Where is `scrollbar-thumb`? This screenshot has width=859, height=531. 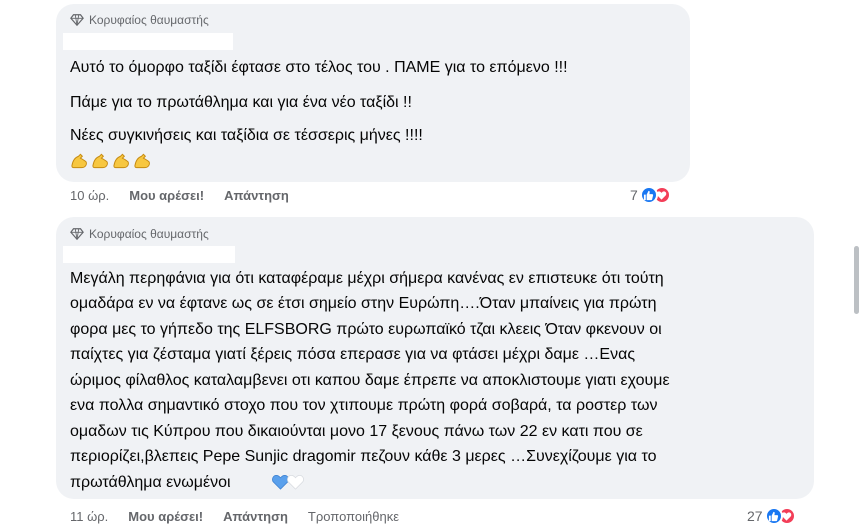 scrollbar-thumb is located at coordinates (856, 280).